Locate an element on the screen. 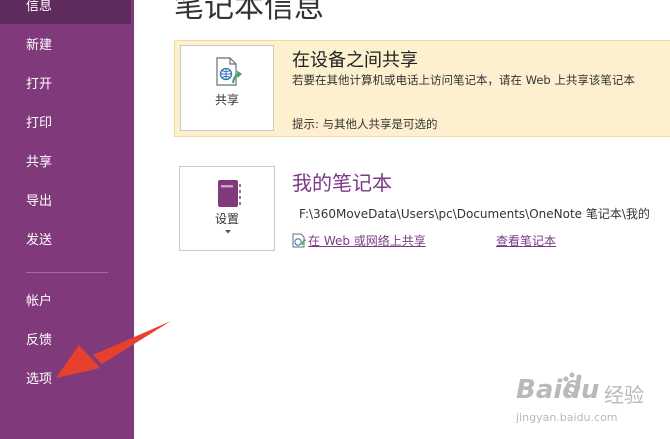  watermark-url: jingyan.baidu.com is located at coordinates (567, 417).